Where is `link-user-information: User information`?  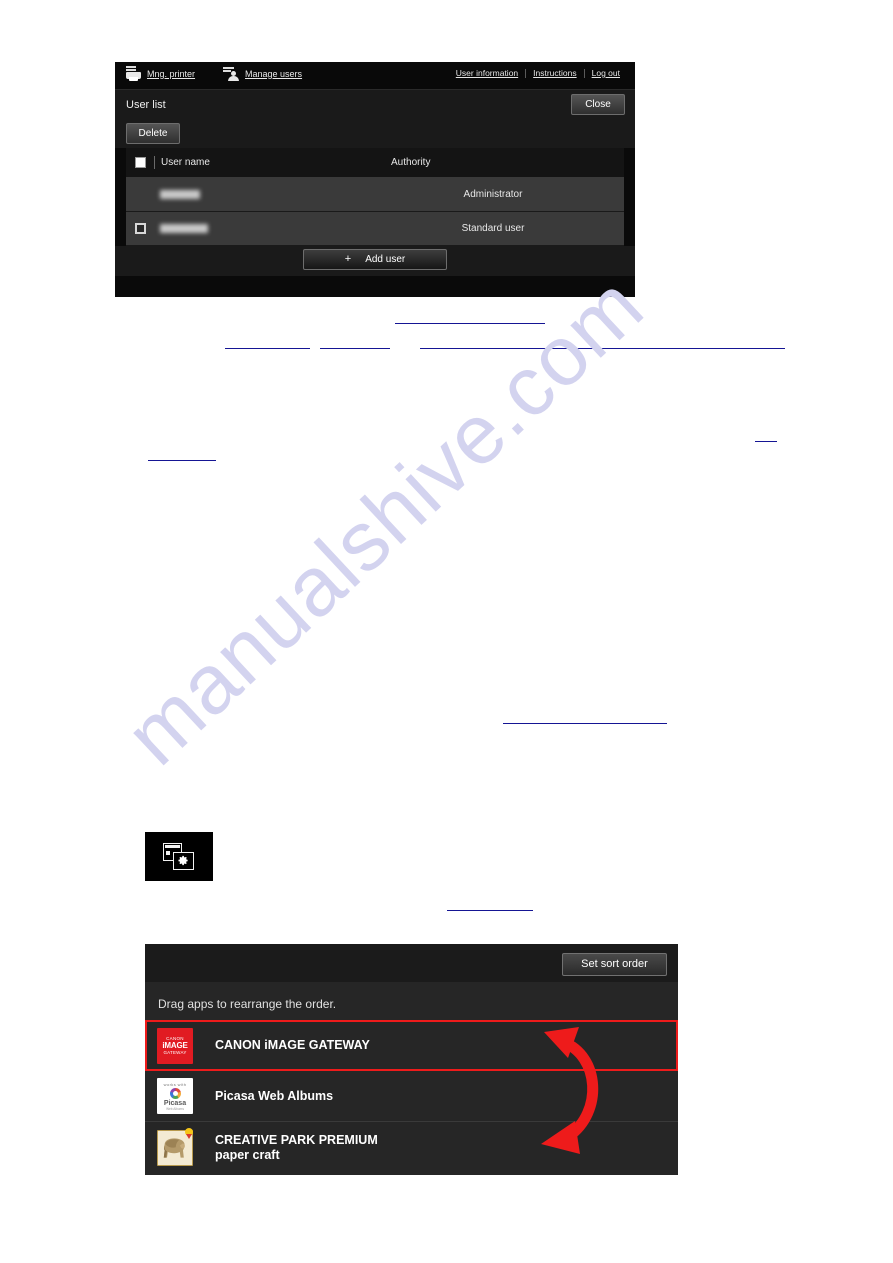 link-user-information: User information is located at coordinates (487, 73).